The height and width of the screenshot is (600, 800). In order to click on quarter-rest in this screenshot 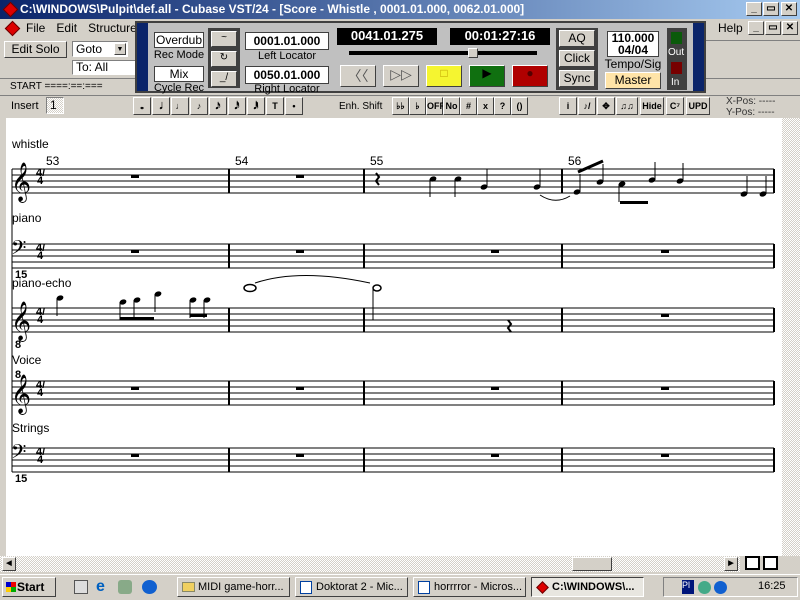, I will do `click(509, 326)`.